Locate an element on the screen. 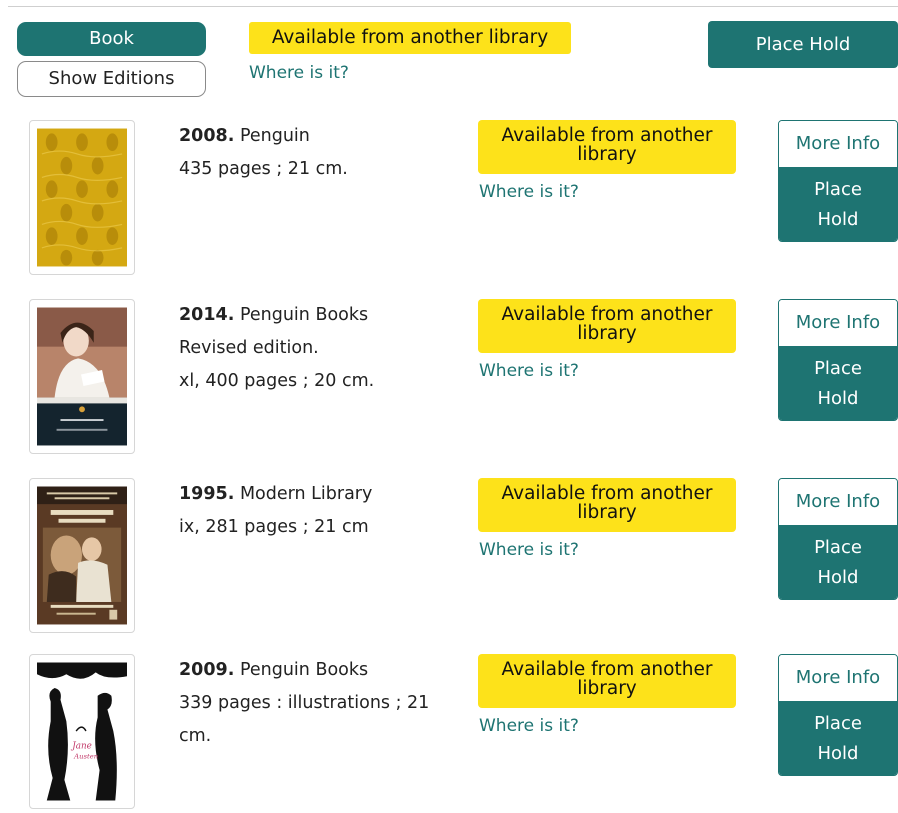 This screenshot has width=898, height=813. edition-physical-description: xl, 400 pages ; 20 cm. is located at coordinates (277, 381).